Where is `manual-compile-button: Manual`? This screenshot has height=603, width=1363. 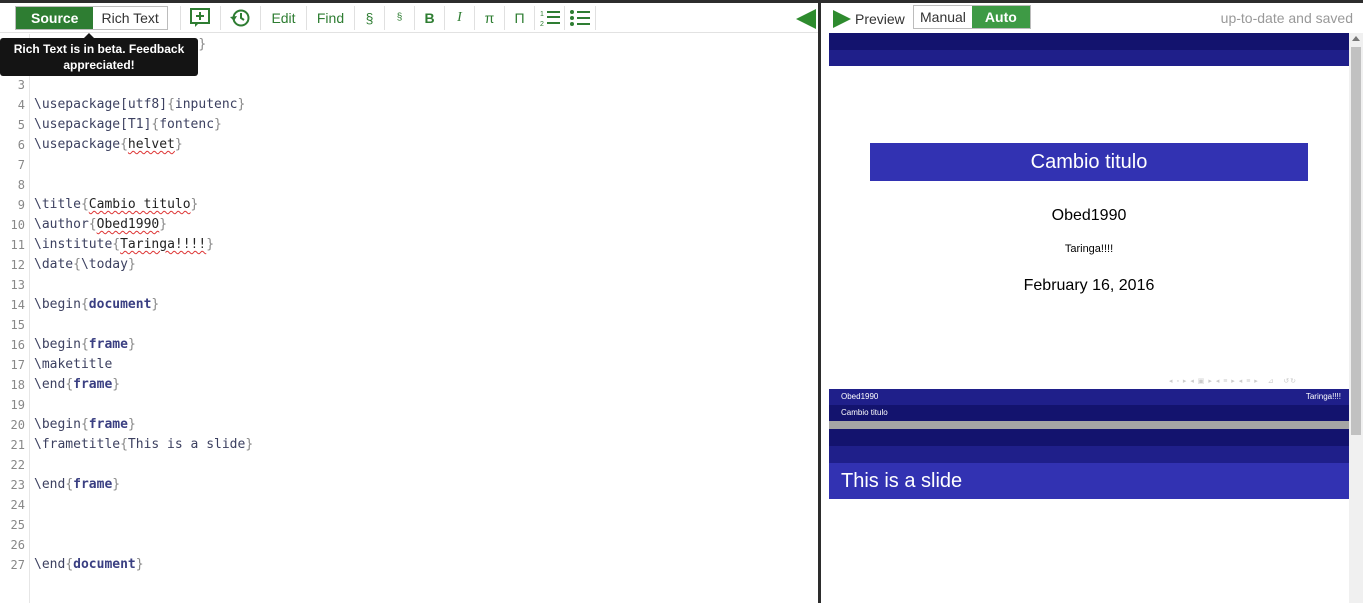
manual-compile-button: Manual is located at coordinates (943, 17).